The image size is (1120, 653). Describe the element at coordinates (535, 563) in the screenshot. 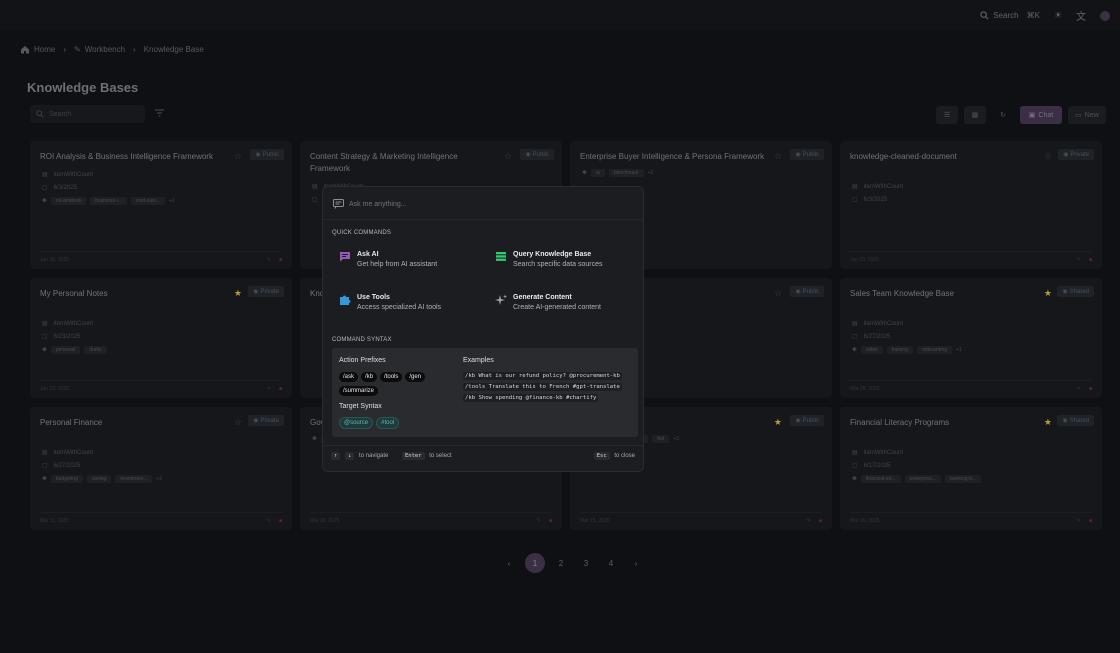

I see `page-1-button: 1` at that location.